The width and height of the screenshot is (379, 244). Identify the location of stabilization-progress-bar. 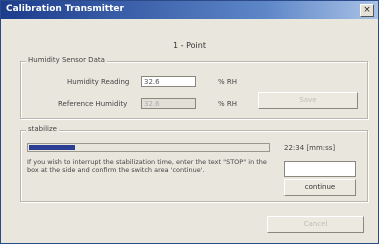
(148, 147).